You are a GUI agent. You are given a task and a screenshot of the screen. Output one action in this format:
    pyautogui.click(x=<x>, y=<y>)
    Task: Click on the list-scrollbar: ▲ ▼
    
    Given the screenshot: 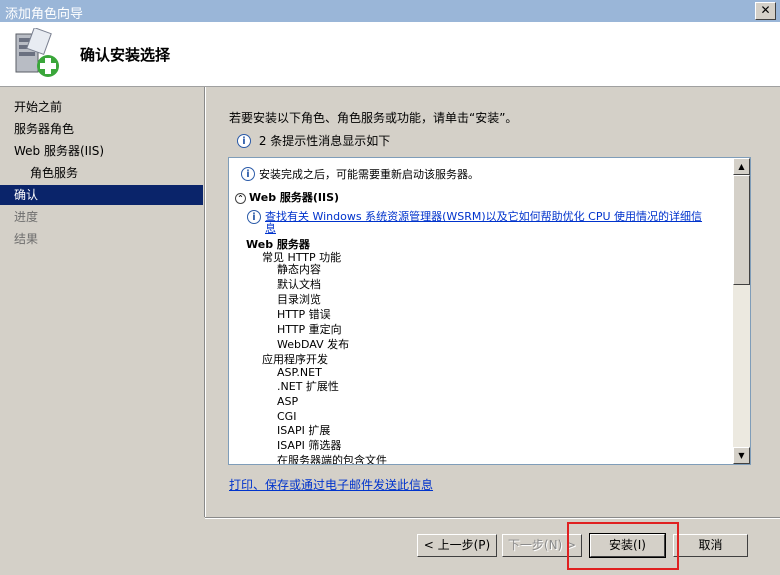 What is the action you would take?
    pyautogui.click(x=741, y=311)
    